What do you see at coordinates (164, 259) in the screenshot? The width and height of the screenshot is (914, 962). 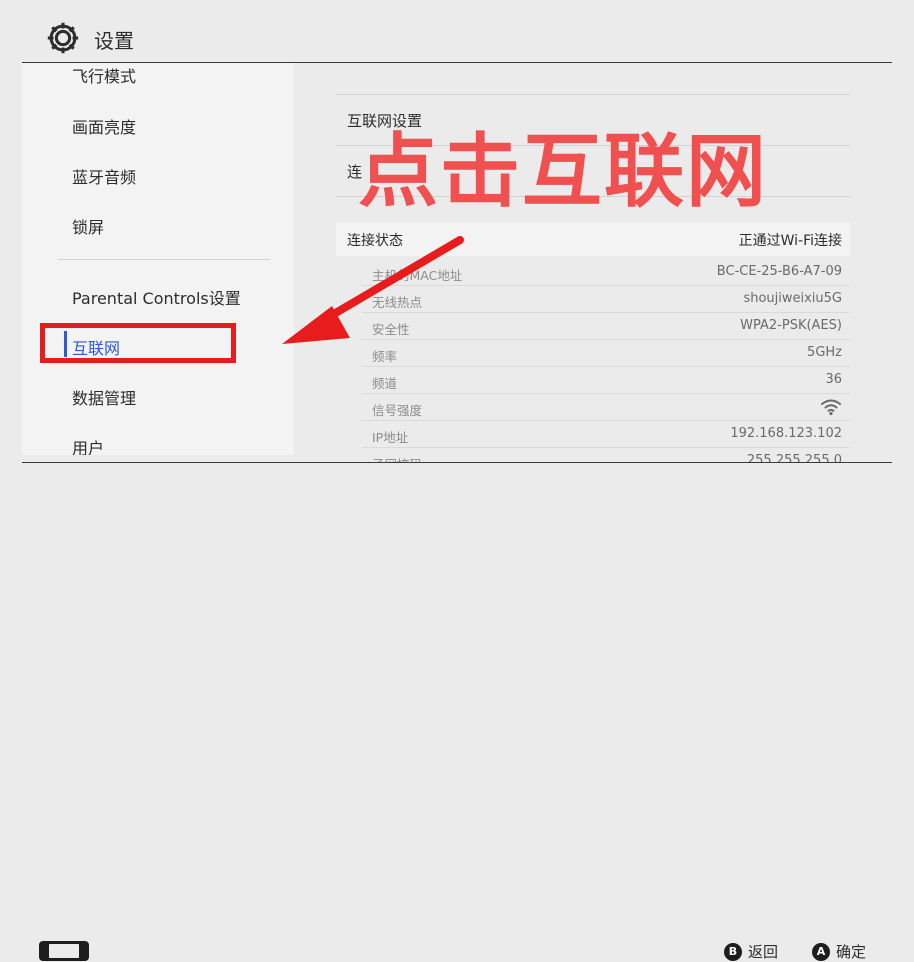 I see `sidebar-divider` at bounding box center [164, 259].